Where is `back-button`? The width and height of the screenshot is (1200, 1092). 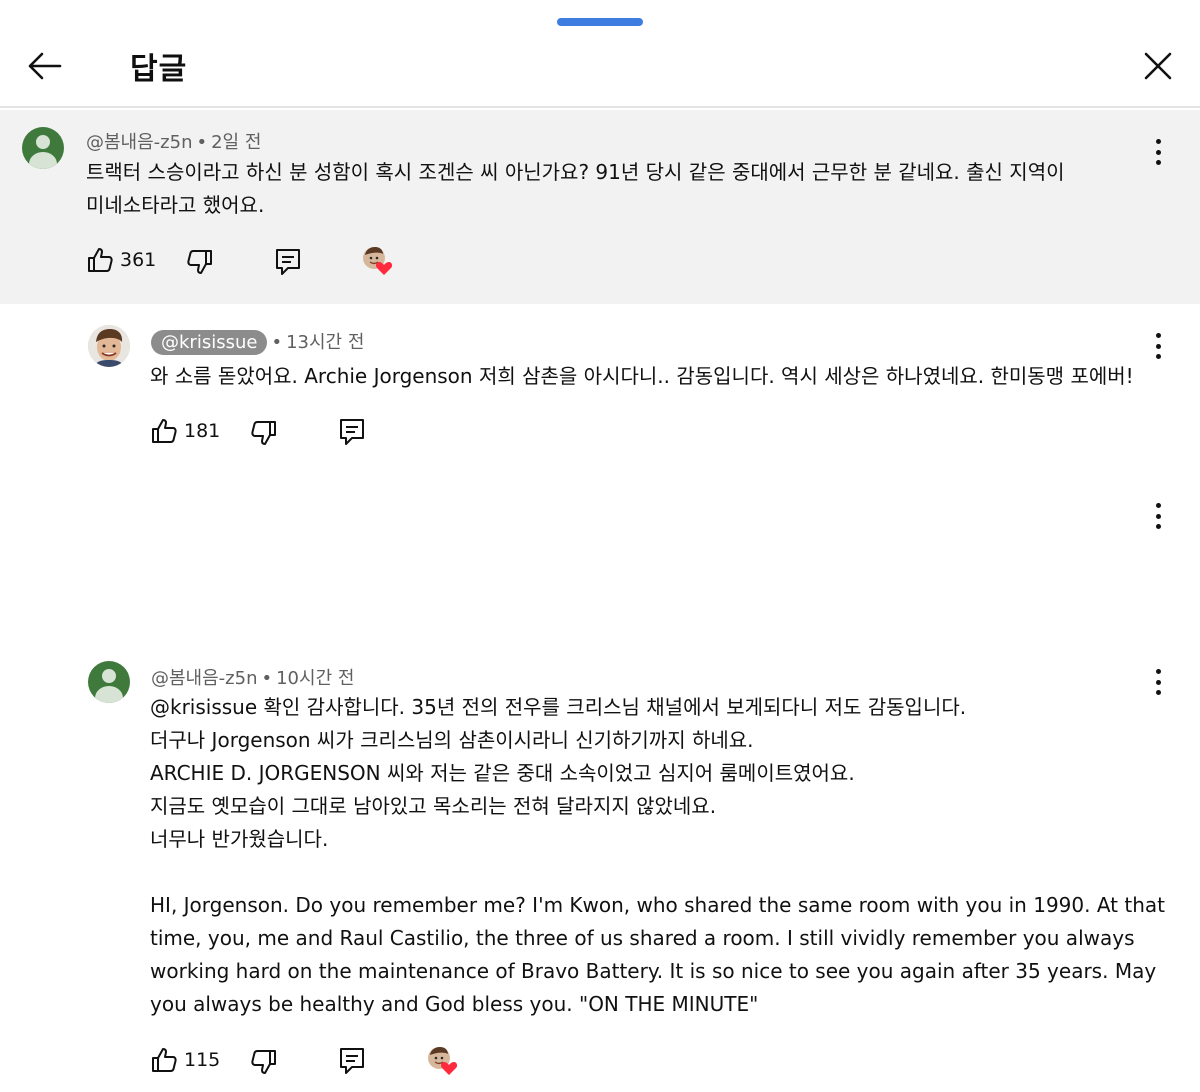
back-button is located at coordinates (44, 66).